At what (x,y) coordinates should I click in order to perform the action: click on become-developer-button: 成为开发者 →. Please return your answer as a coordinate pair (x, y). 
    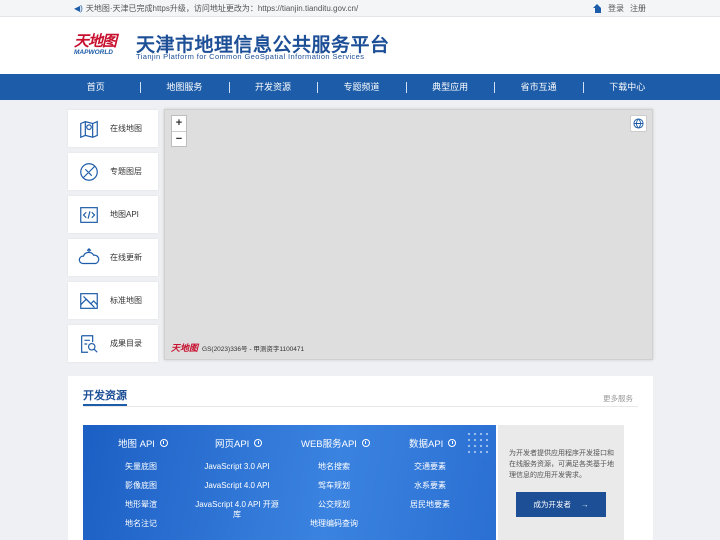
    Looking at the image, I should click on (561, 504).